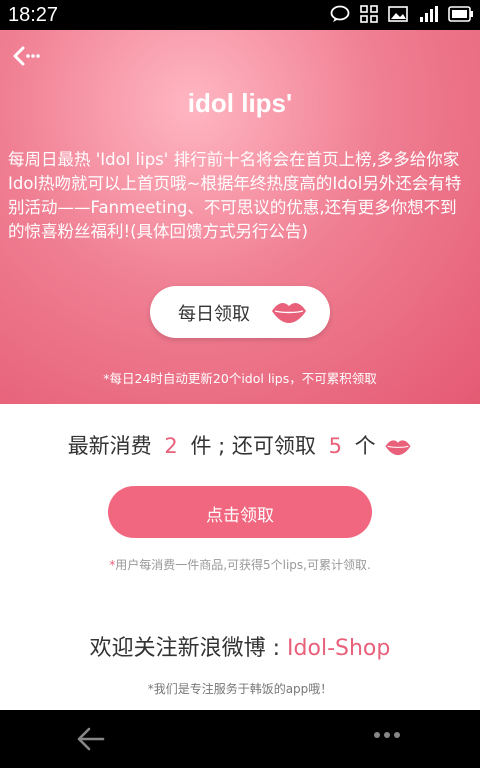 The height and width of the screenshot is (768, 480). I want to click on signal-icon, so click(429, 14).